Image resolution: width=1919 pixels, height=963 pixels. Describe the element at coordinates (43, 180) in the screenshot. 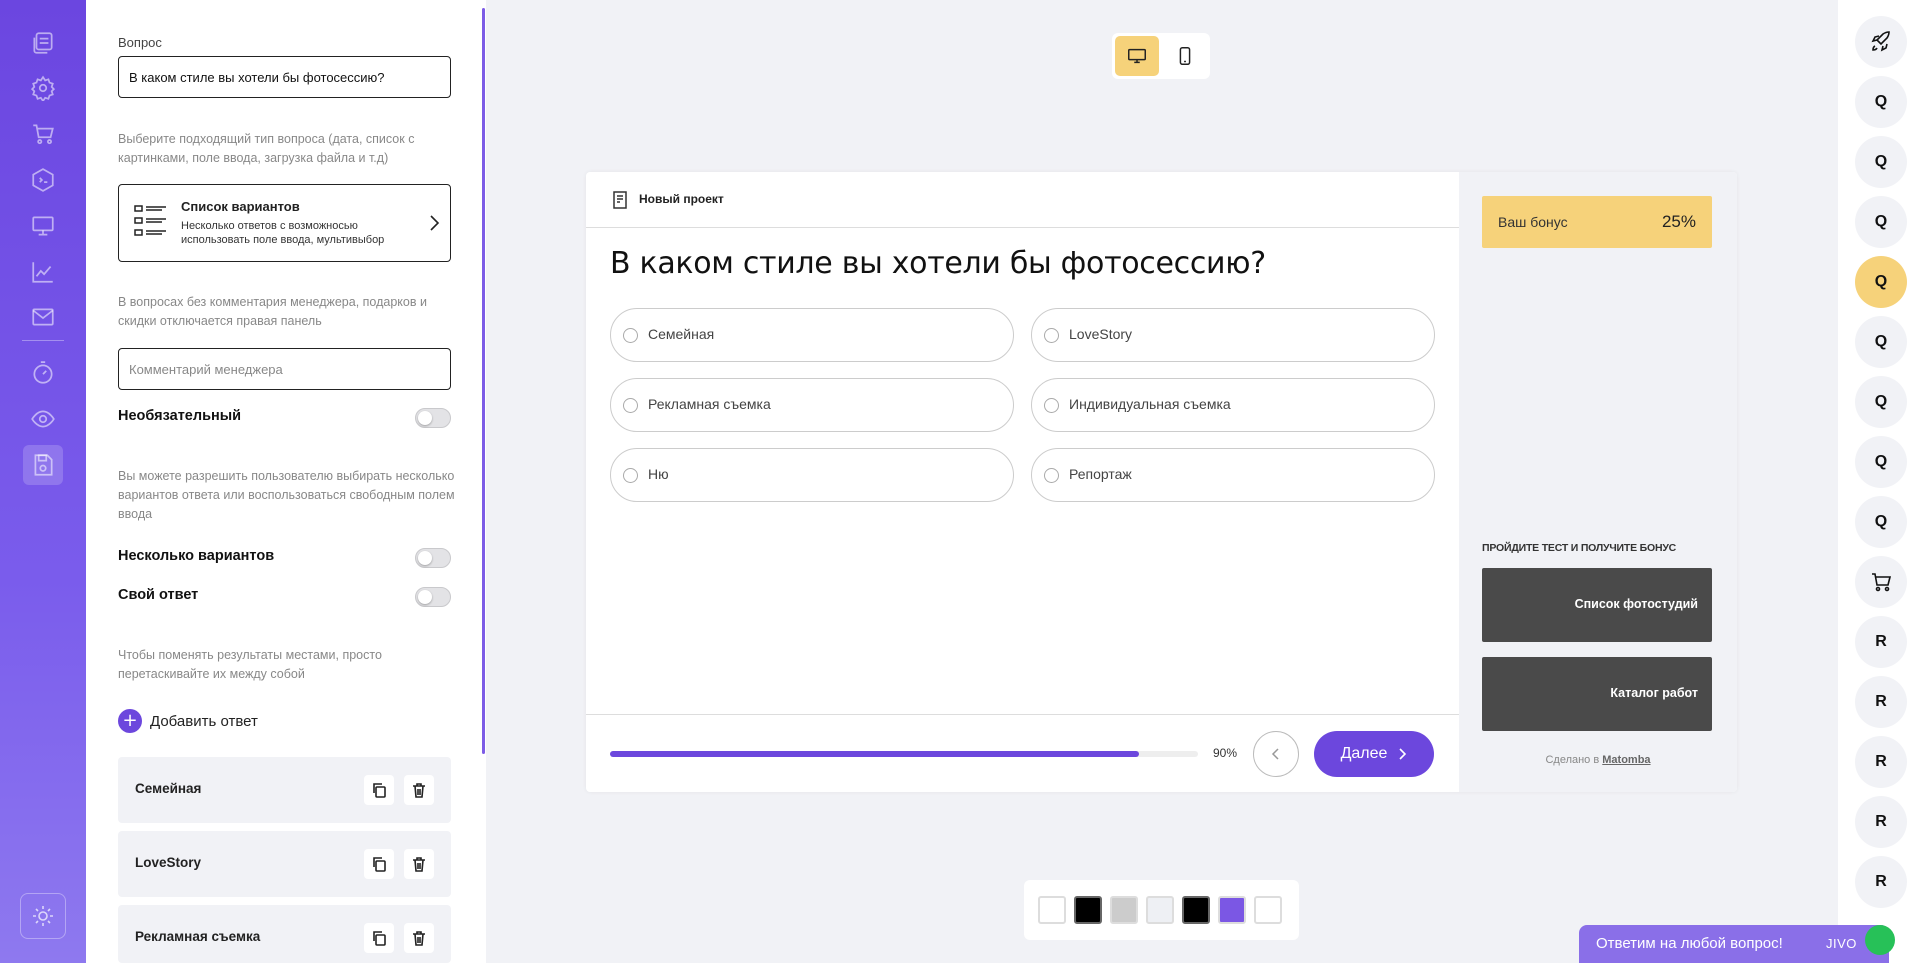

I see `code-icon` at that location.